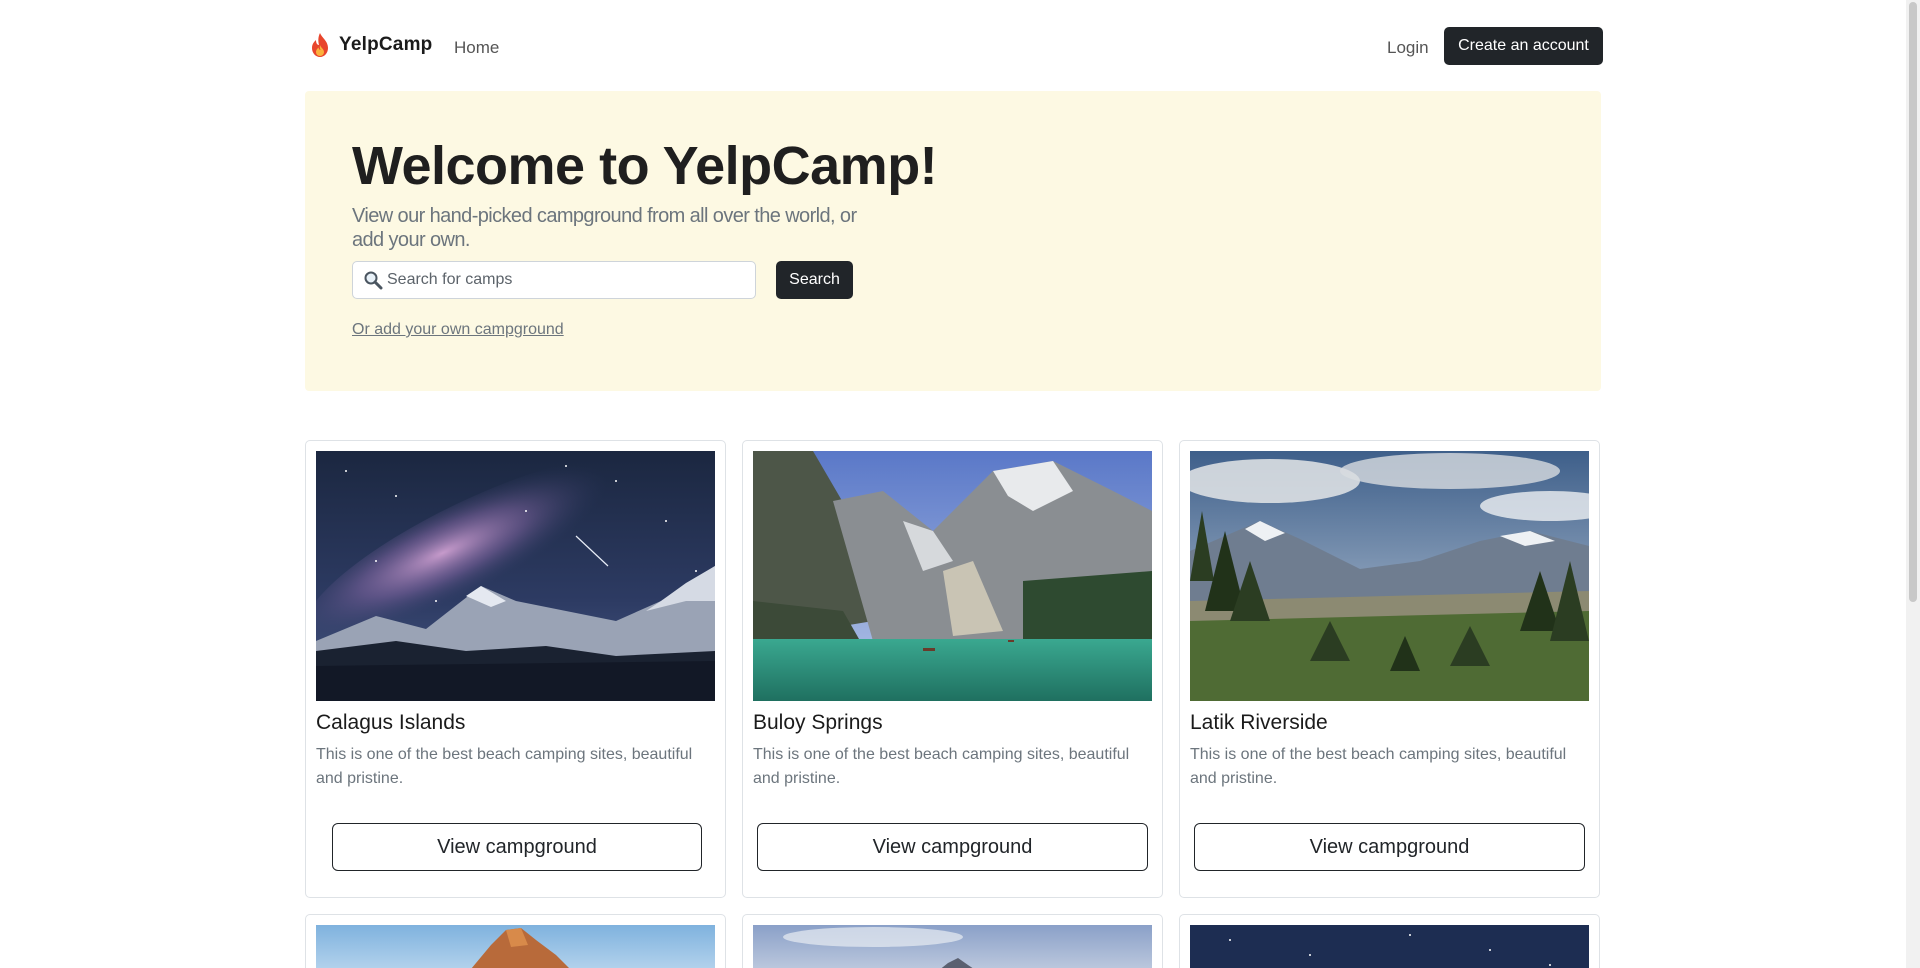 This screenshot has width=1920, height=968. I want to click on page-scrollbar, so click(1913, 484).